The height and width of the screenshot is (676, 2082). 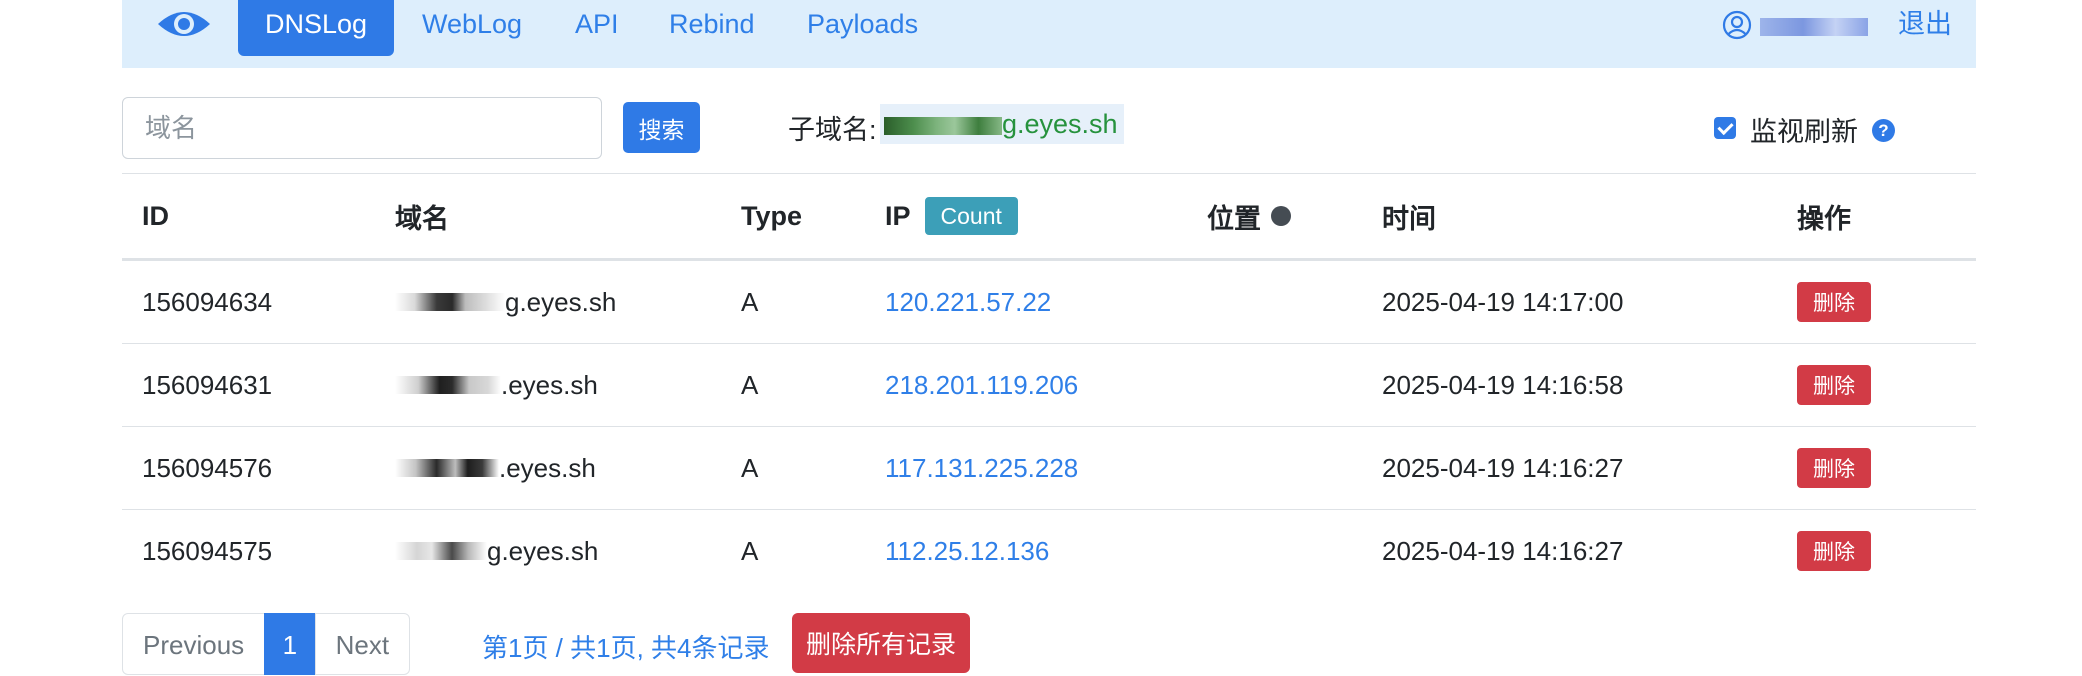 I want to click on page-info: 第1页 / 共1页, 共4条记录, so click(x=626, y=648).